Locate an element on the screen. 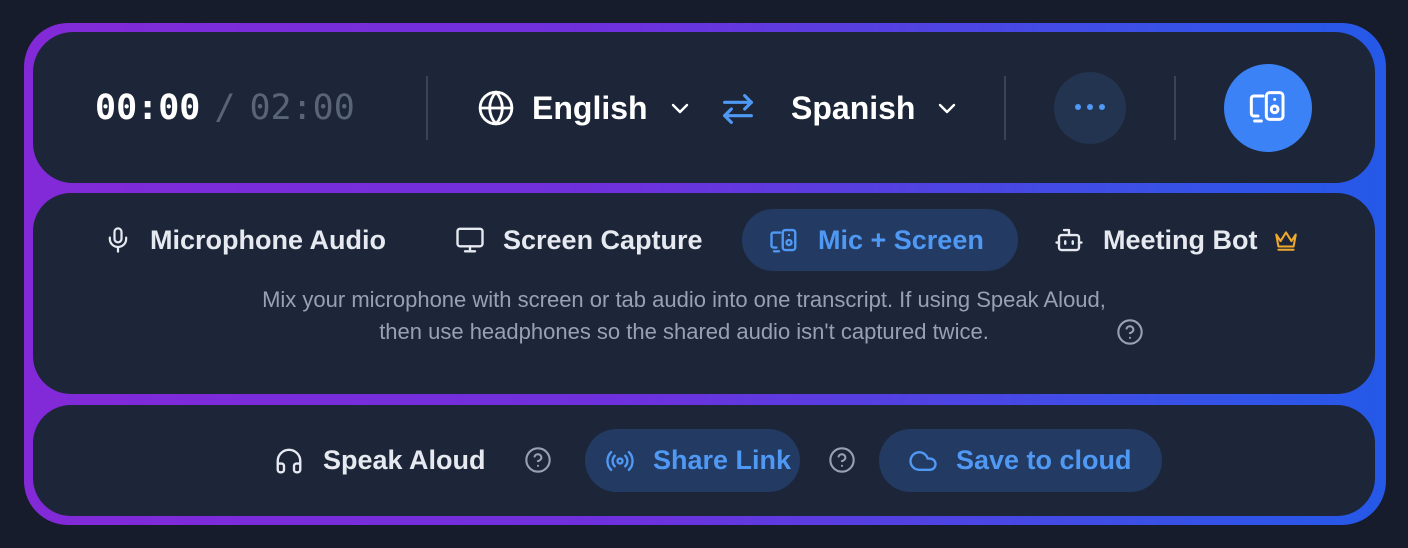 The image size is (1408, 548). mode-tab-label: Screen Capture is located at coordinates (603, 239).